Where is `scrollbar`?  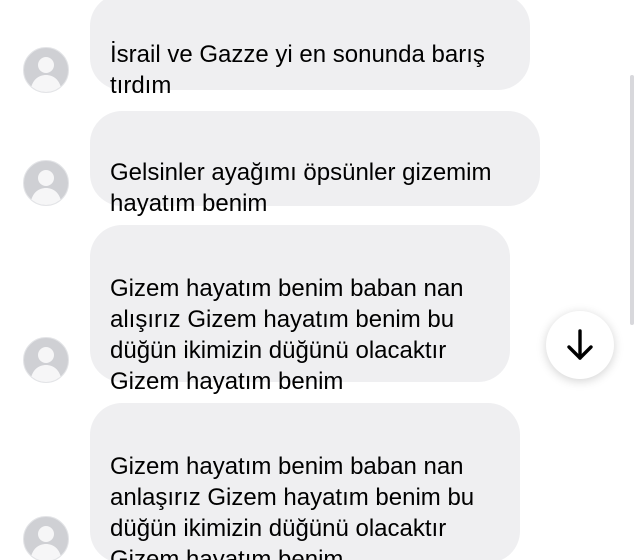
scrollbar is located at coordinates (632, 200).